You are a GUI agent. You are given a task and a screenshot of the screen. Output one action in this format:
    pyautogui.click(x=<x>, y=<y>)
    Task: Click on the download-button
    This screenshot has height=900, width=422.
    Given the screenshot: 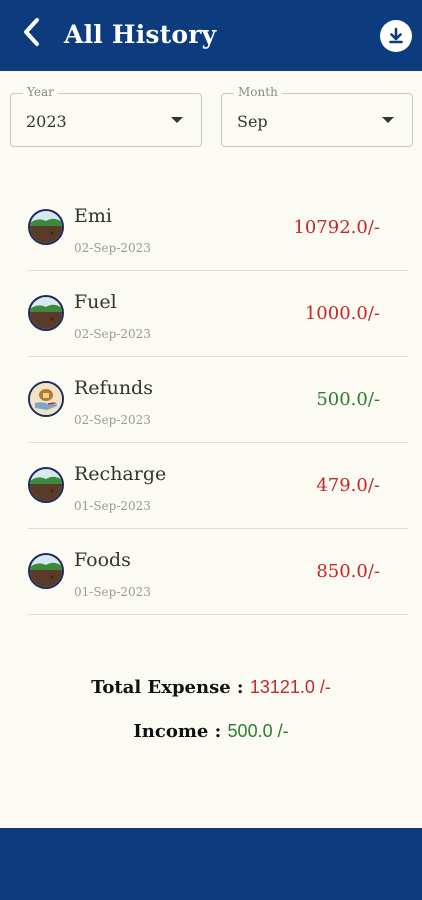 What is the action you would take?
    pyautogui.click(x=396, y=36)
    